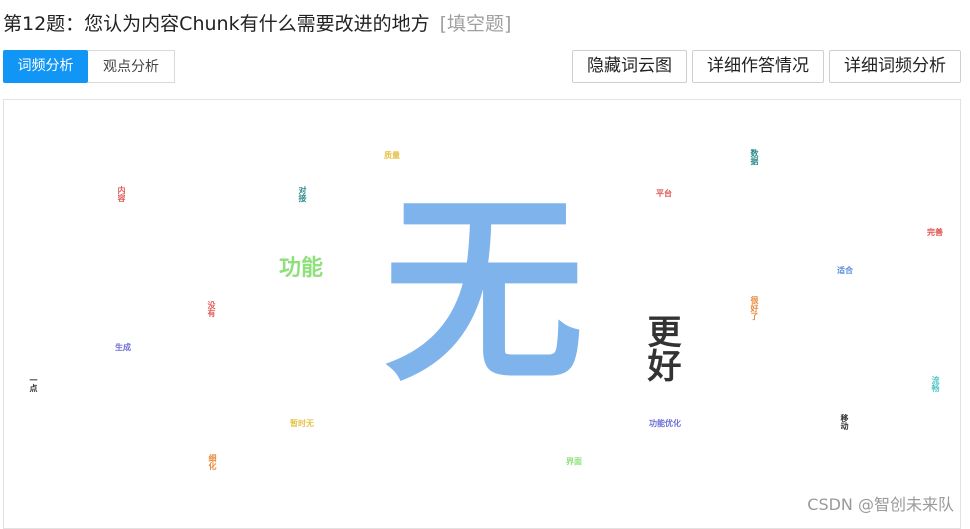 The image size is (970, 529). What do you see at coordinates (629, 66) in the screenshot?
I see `hide-word-cloud-button: 隐藏词云图` at bounding box center [629, 66].